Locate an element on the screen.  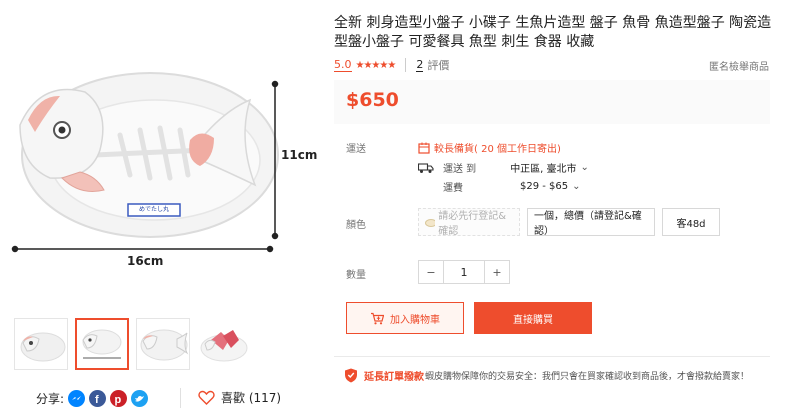
svg-text: p is located at coordinates (118, 400).